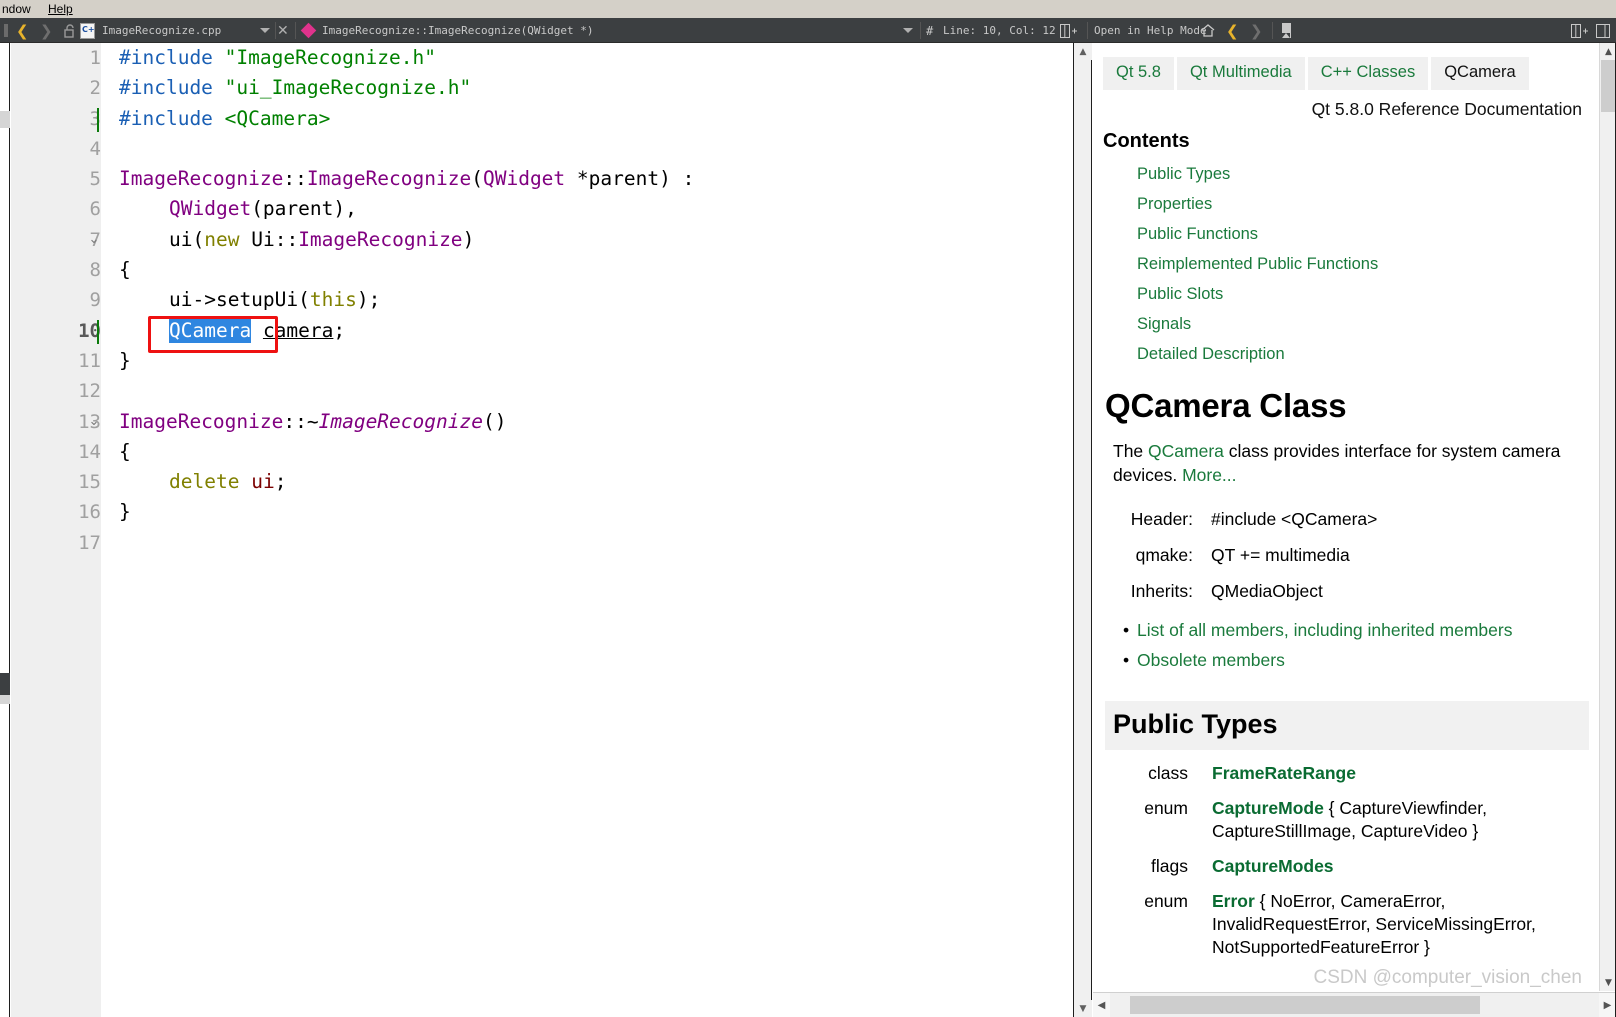 Image resolution: width=1616 pixels, height=1017 pixels. Describe the element at coordinates (1273, 866) in the screenshot. I see `type-name-link: CaptureModes` at that location.